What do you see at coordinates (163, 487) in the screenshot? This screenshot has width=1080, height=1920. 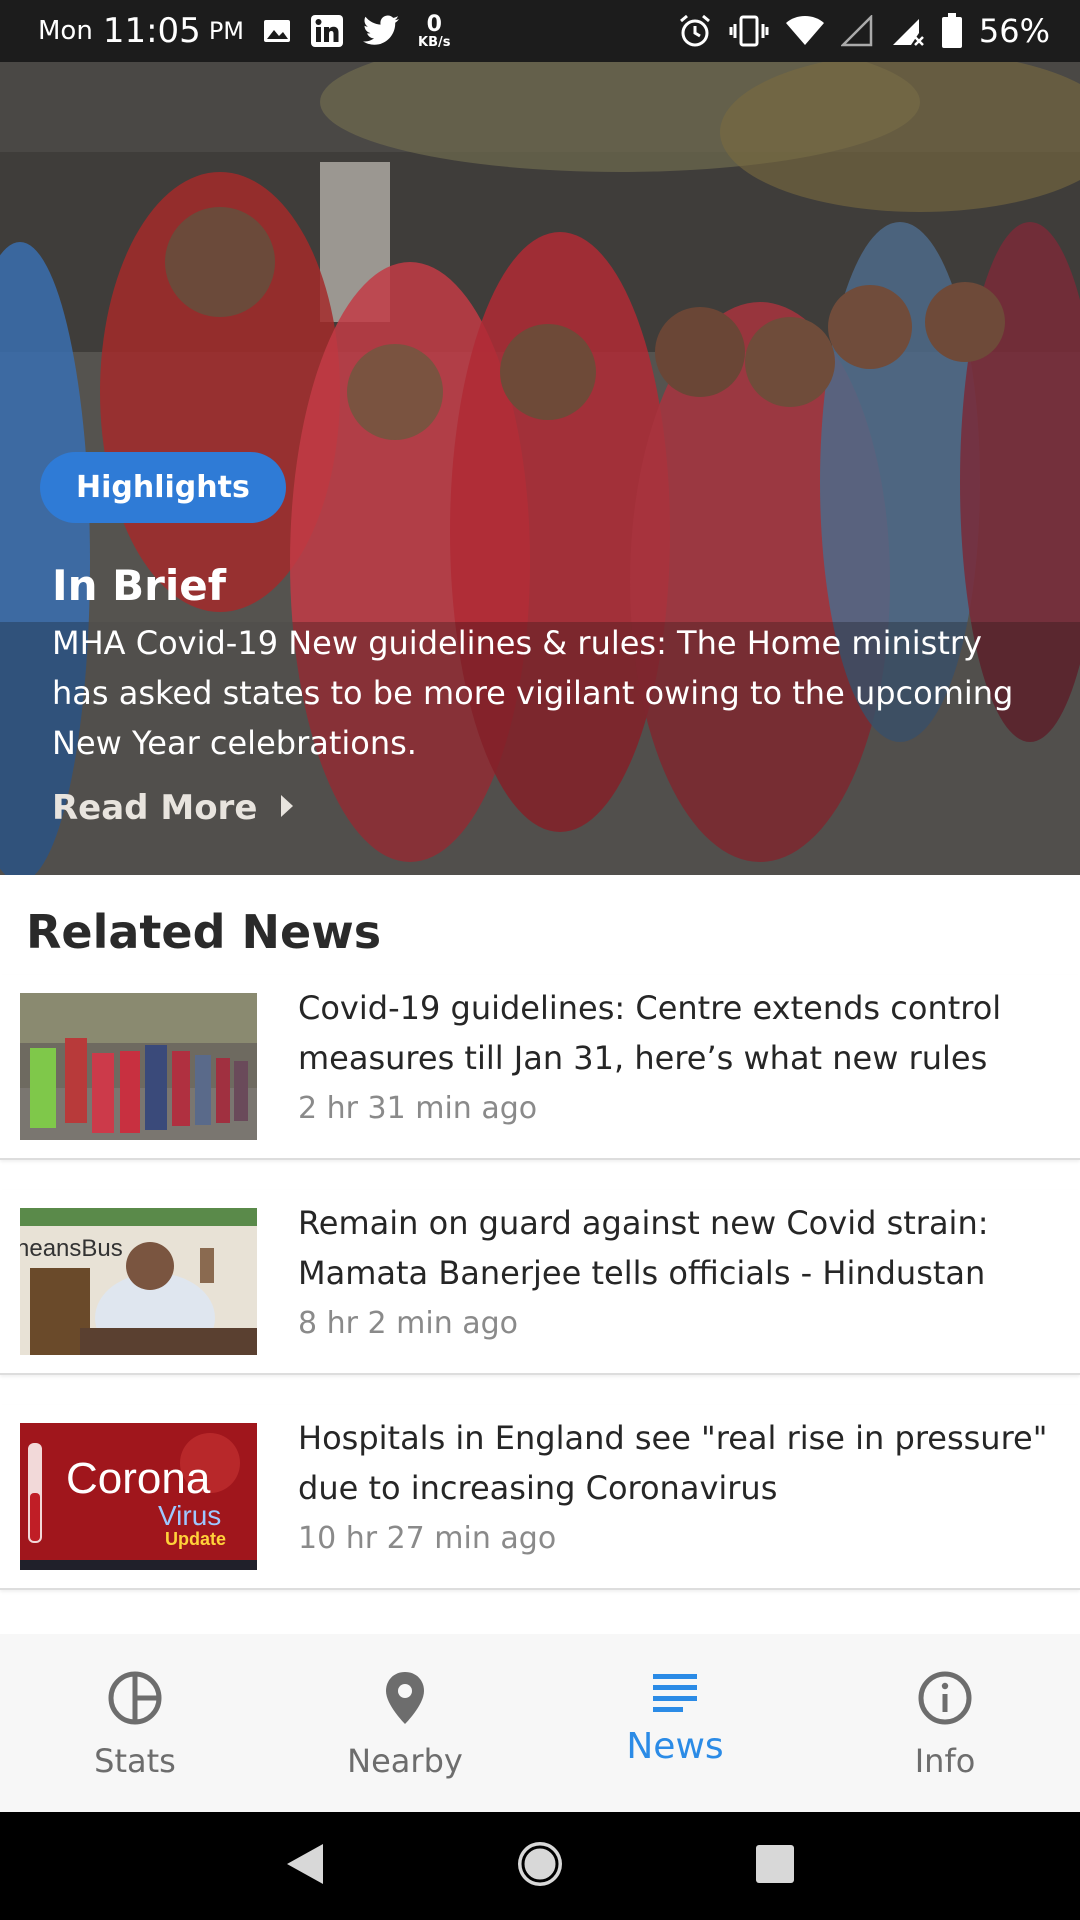 I see `highlights-badge: Highlights` at bounding box center [163, 487].